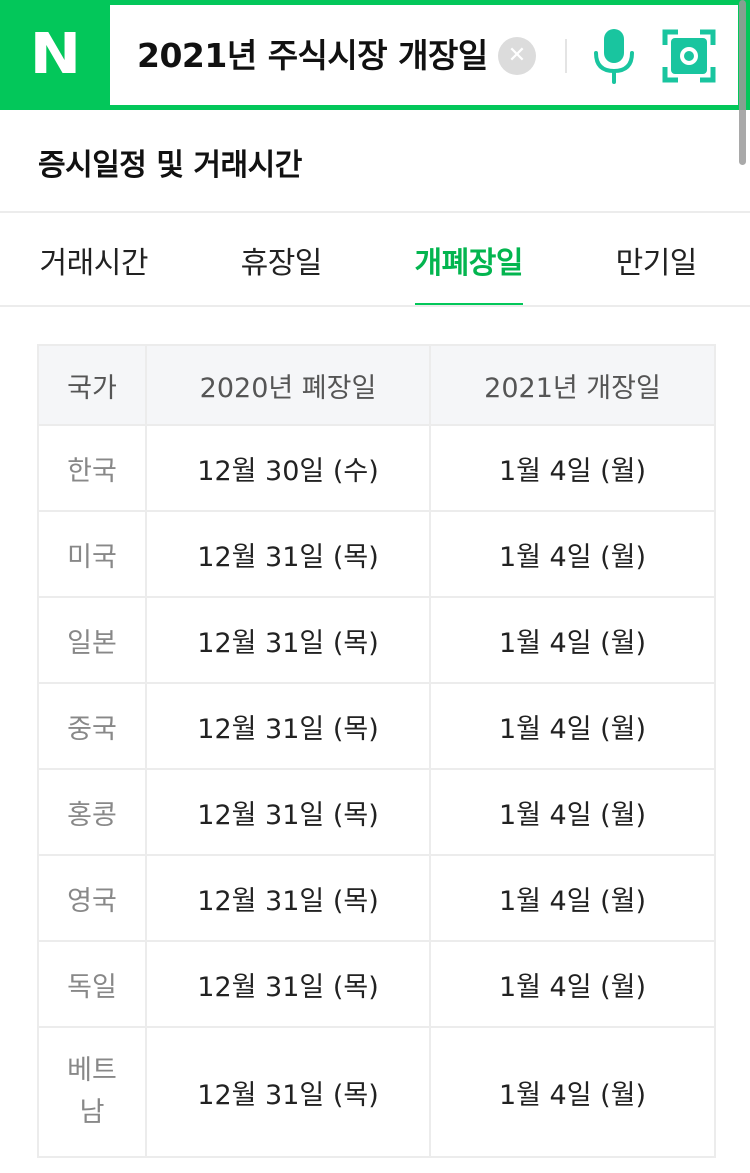 The image size is (750, 1173). I want to click on header-2020-close: 2020년 폐장일, so click(288, 385).